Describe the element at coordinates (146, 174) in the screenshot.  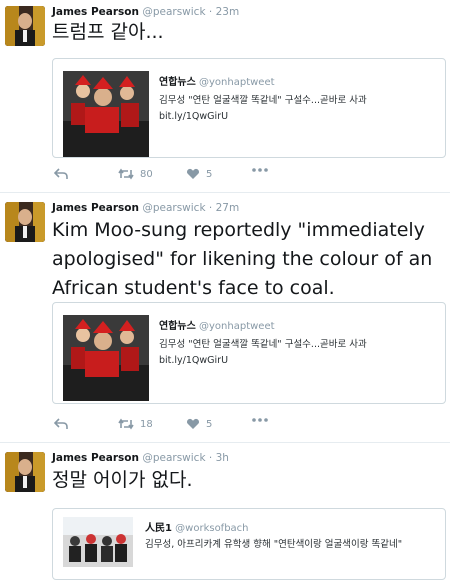
I see `retweet-count: 80` at that location.